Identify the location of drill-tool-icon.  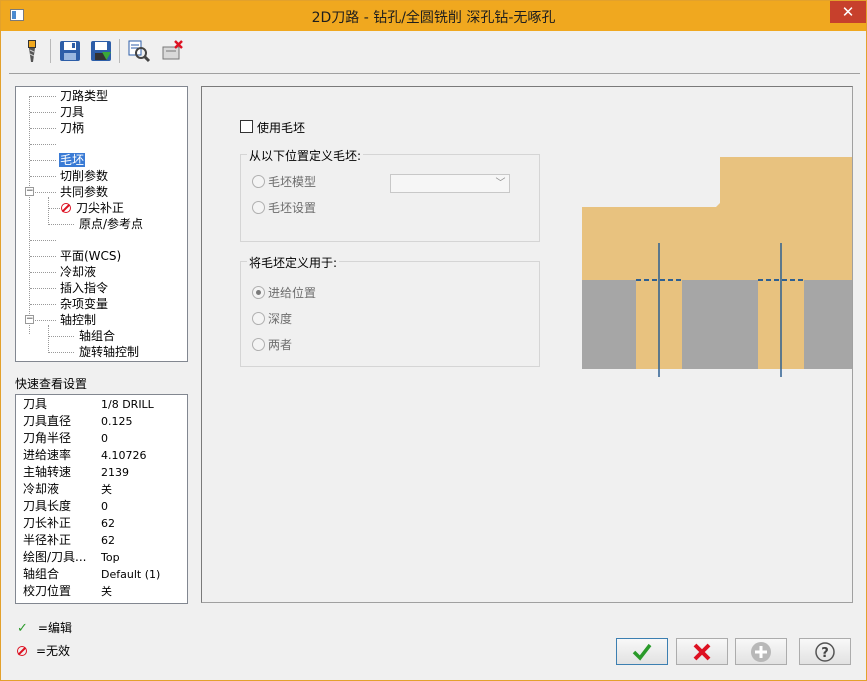
(32, 51).